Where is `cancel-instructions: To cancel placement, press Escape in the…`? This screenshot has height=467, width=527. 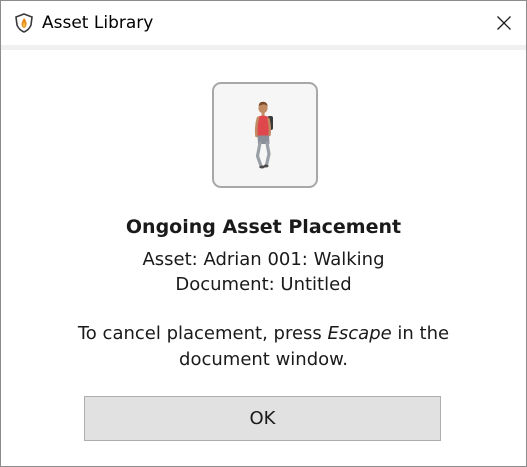
cancel-instructions: To cancel placement, press Escape in the… is located at coordinates (263, 347).